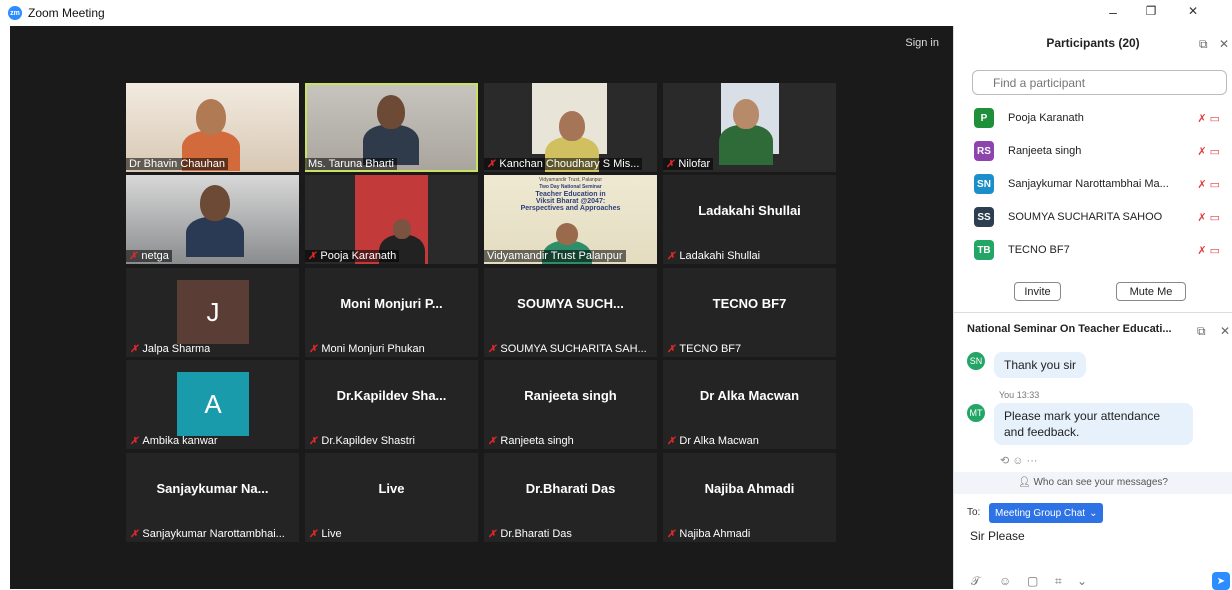 This screenshot has height=590, width=1232. What do you see at coordinates (749, 303) in the screenshot?
I see `tile-display-name: TECNO BF7` at bounding box center [749, 303].